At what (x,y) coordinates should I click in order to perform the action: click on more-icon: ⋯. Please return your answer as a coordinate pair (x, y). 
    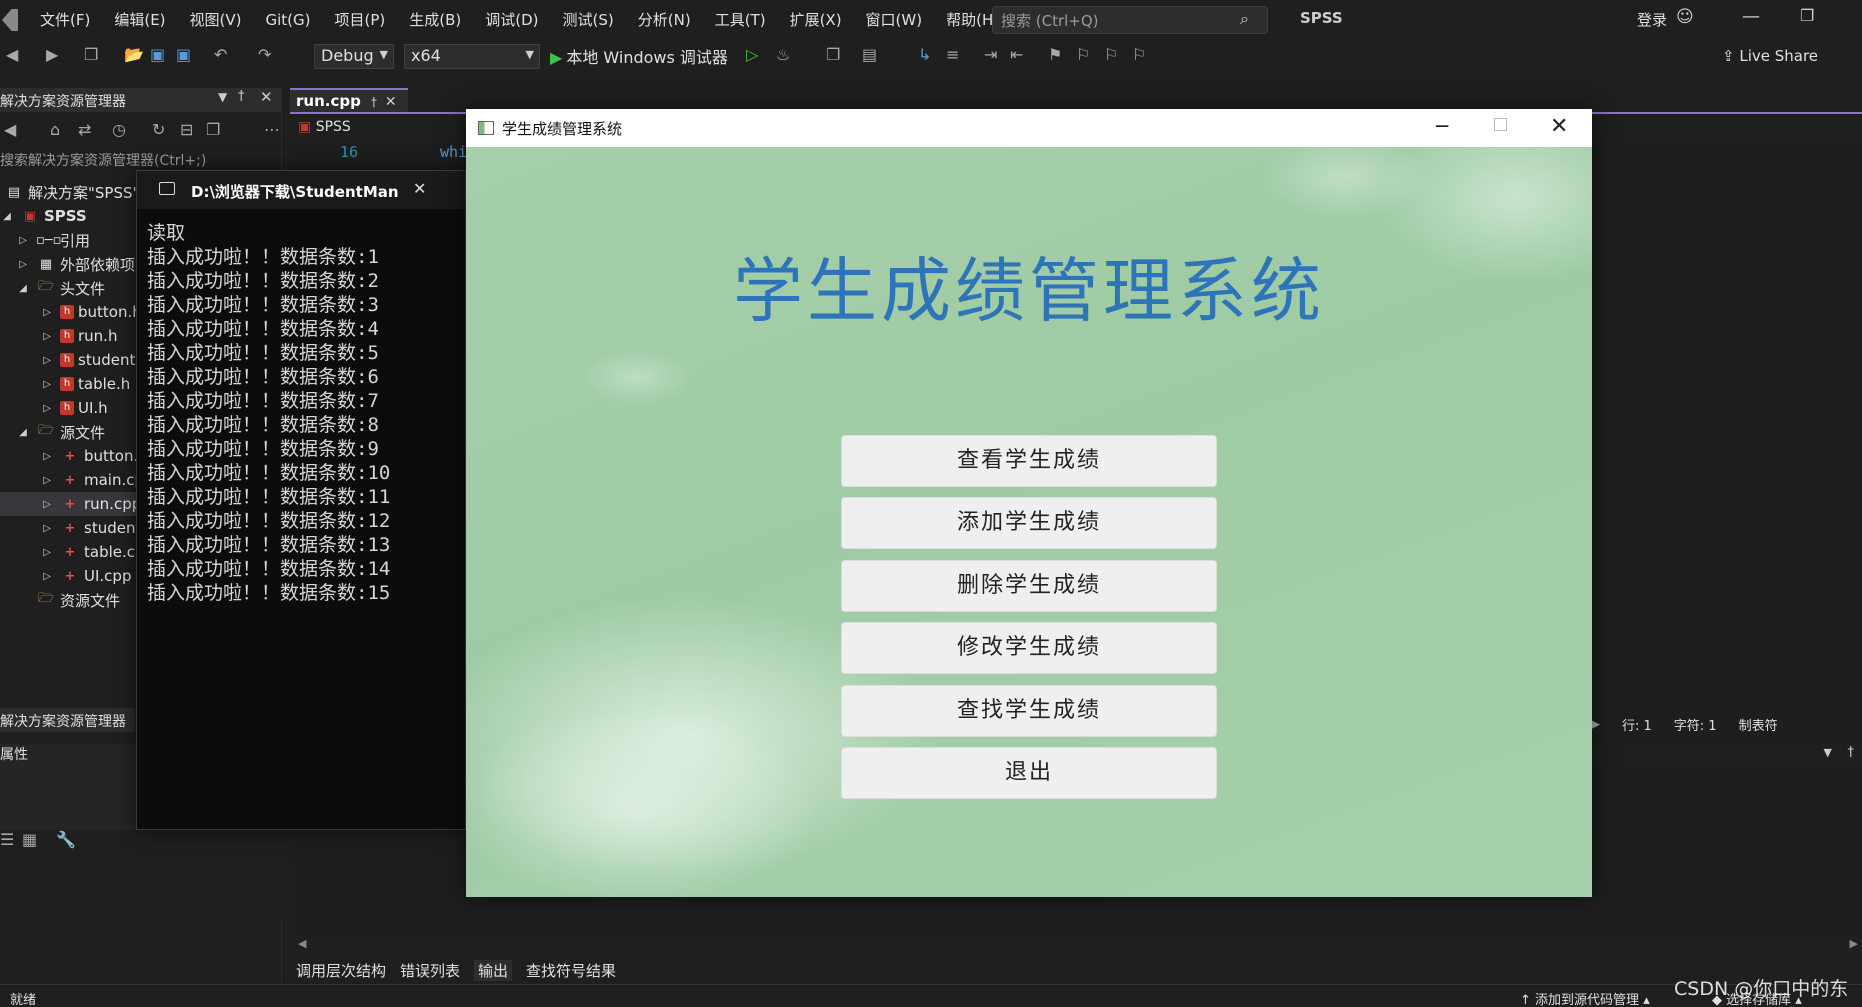
    Looking at the image, I should click on (272, 129).